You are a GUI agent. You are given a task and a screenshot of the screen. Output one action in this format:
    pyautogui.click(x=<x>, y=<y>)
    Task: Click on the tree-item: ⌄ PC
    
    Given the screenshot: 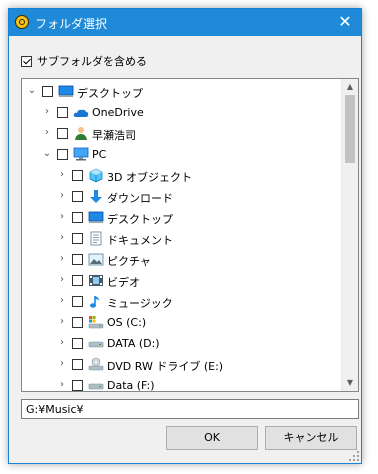 What is the action you would take?
    pyautogui.click(x=182, y=154)
    